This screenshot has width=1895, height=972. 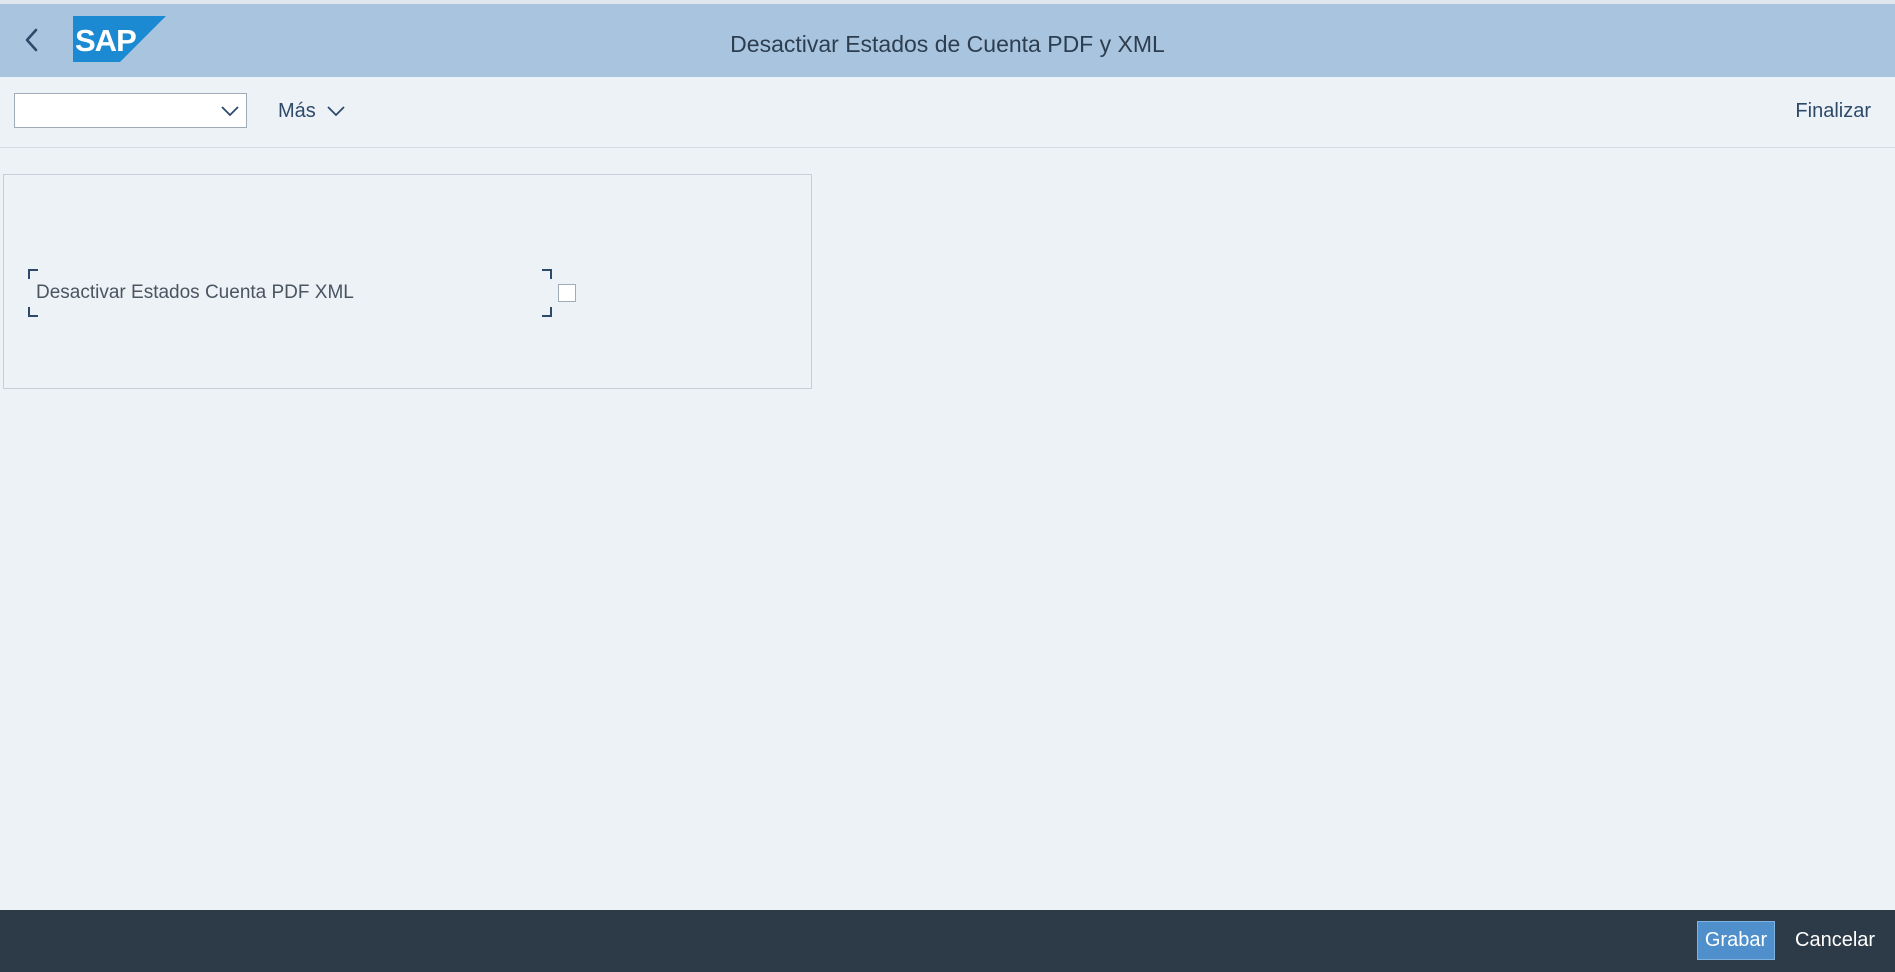 I want to click on page-title: Desactivar Estados de Cuenta PDF y XML, so click(x=947, y=44).